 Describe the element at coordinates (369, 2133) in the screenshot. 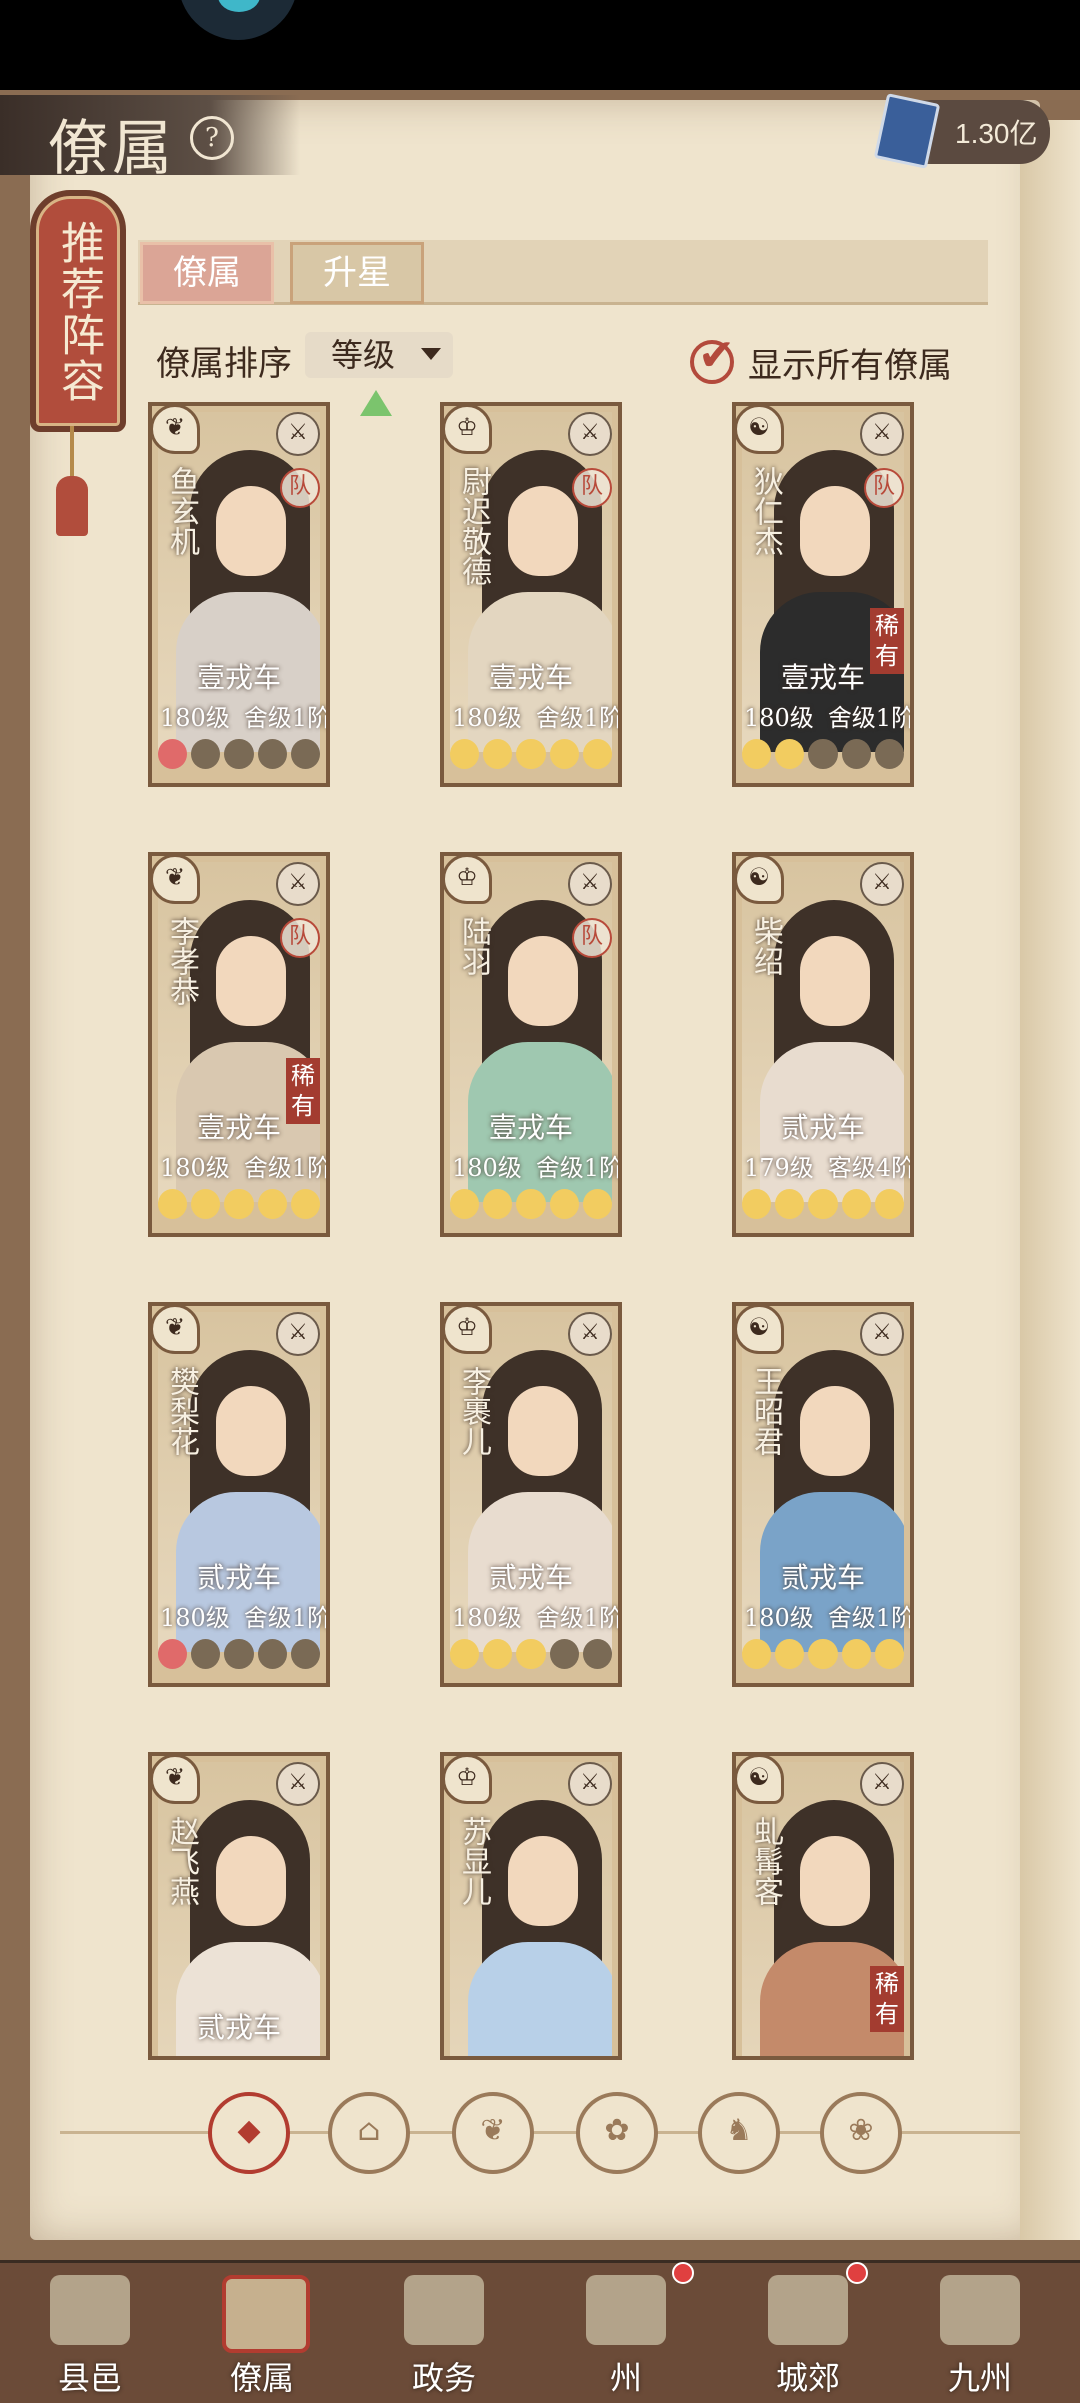

I see `filter-faction-1-icon: ⌂` at that location.